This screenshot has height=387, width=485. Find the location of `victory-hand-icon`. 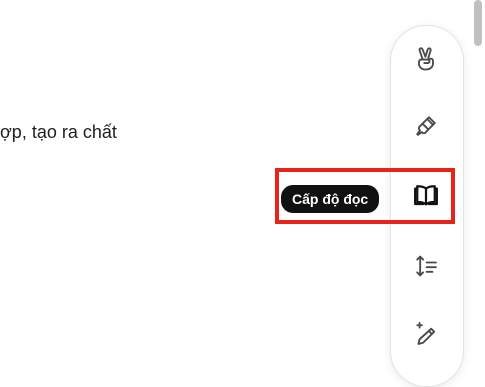

victory-hand-icon is located at coordinates (426, 61).